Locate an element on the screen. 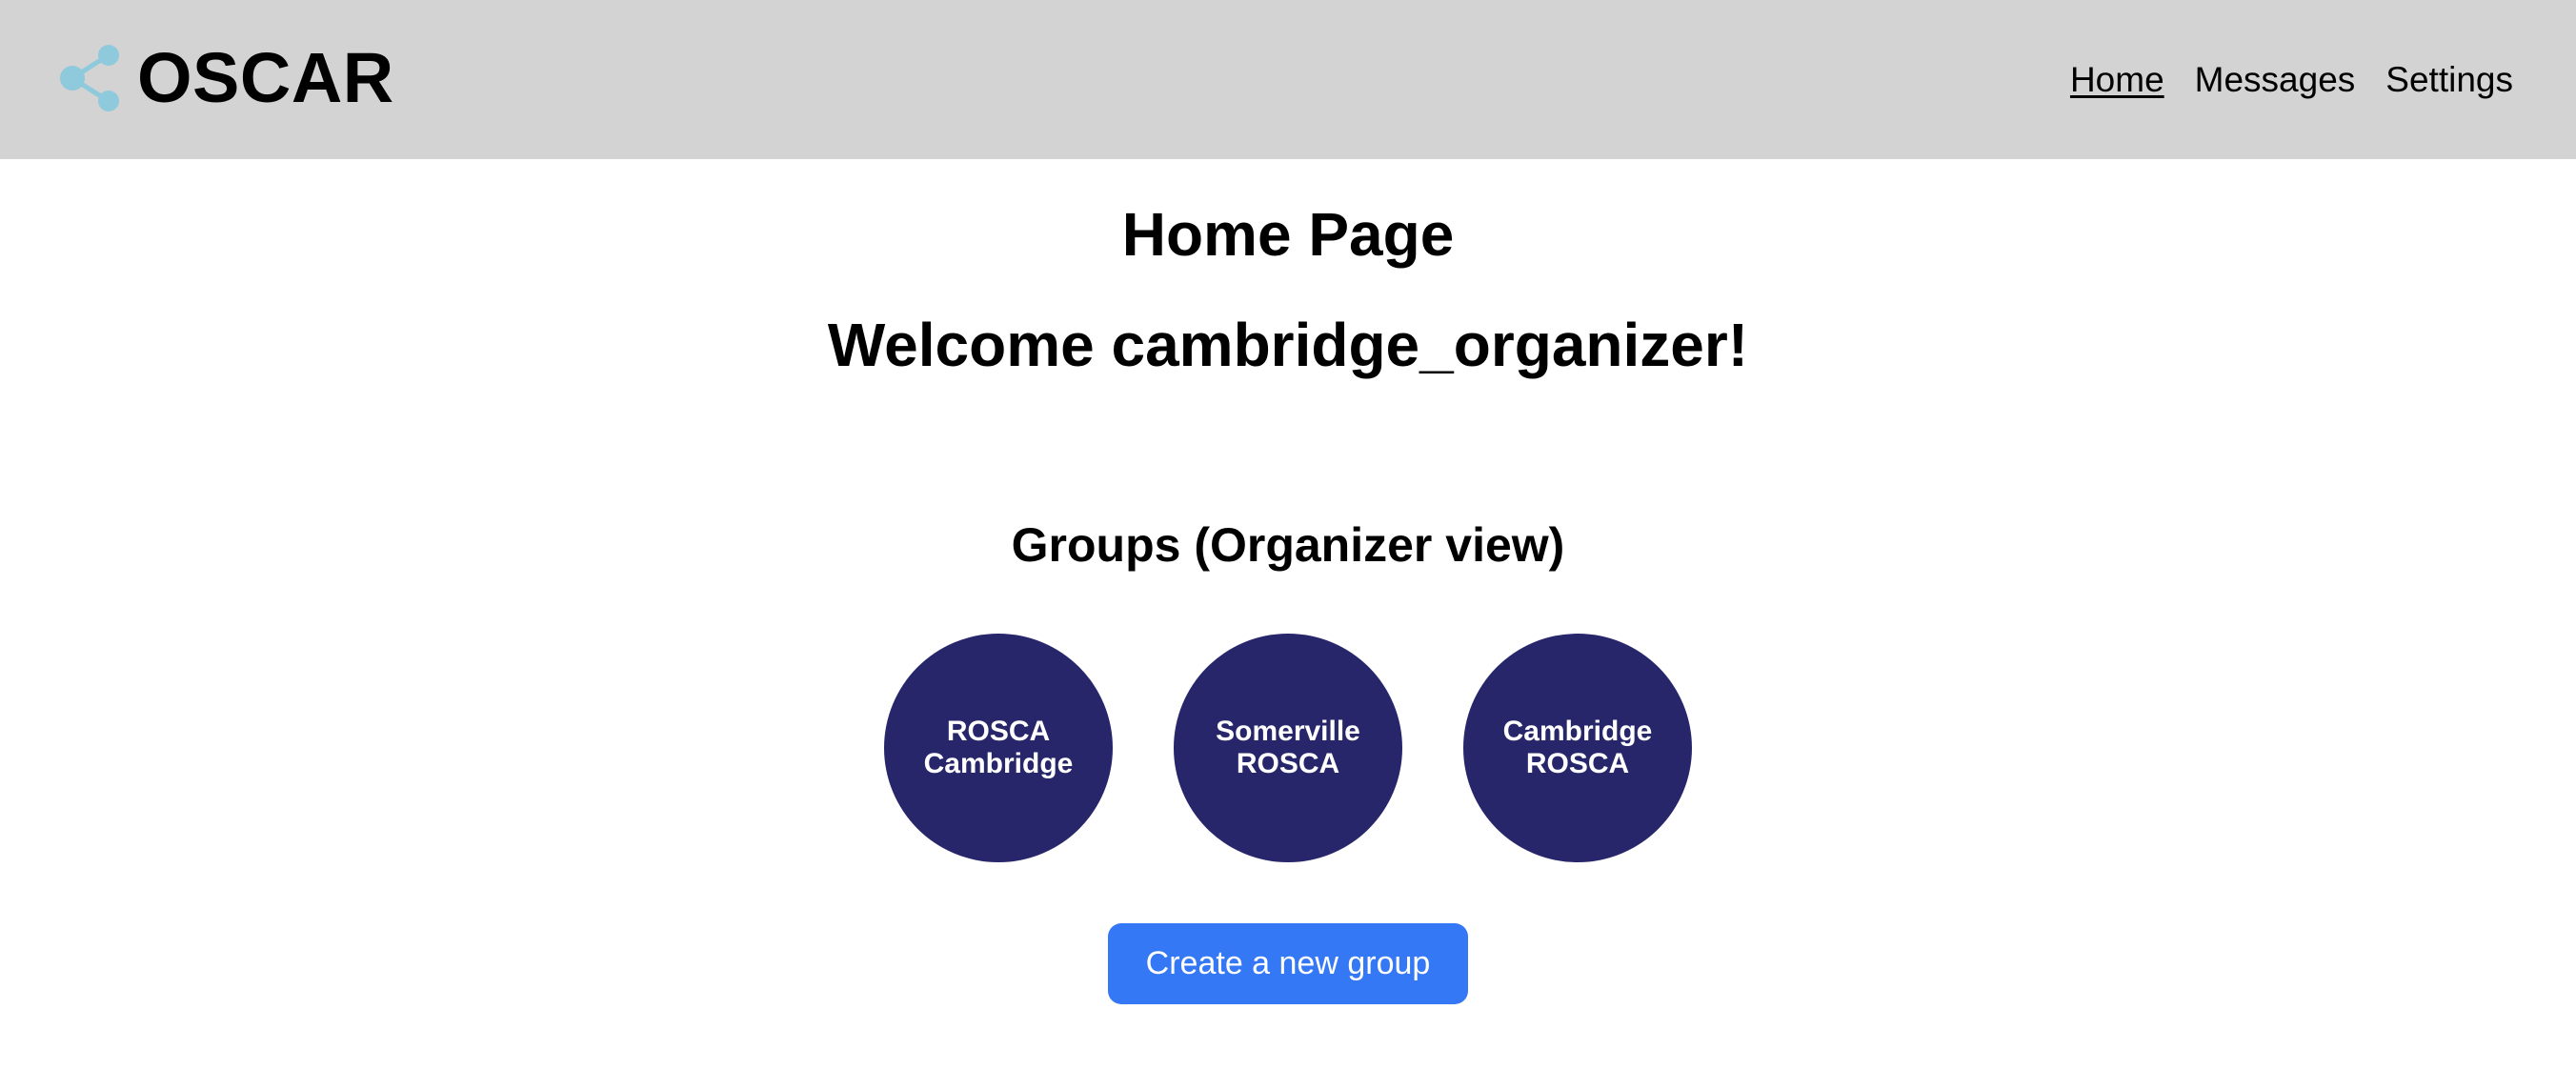 This screenshot has height=1090, width=2576. share-icon is located at coordinates (89, 78).